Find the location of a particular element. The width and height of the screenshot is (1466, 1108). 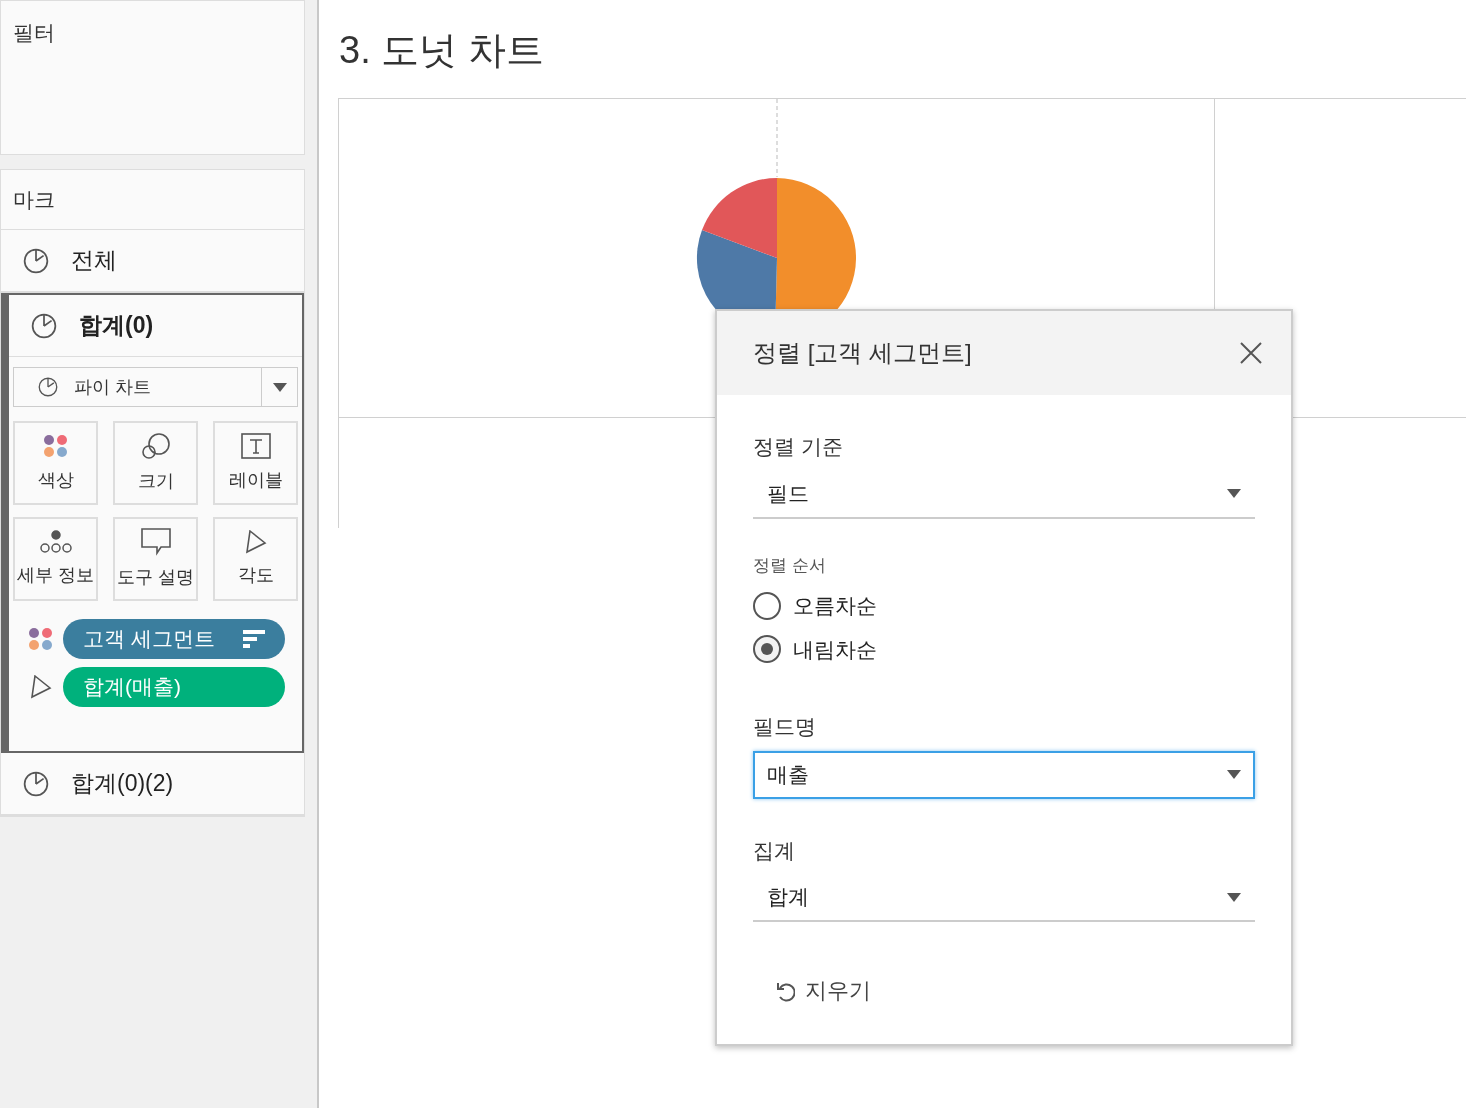

mark-layer-tab: 합계(0)(2) is located at coordinates (152, 784).